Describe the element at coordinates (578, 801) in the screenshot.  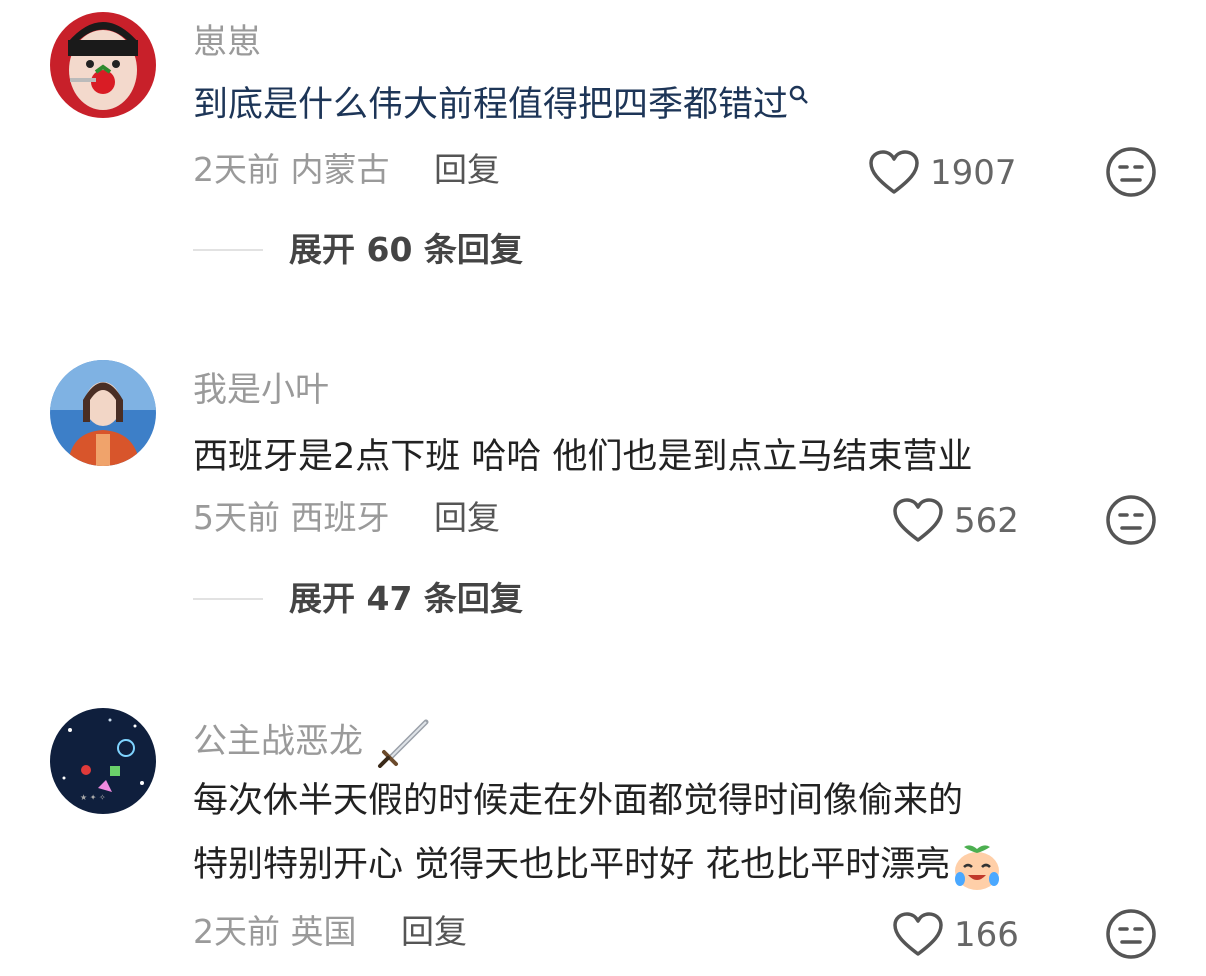
I see `comment-text-line: 每次休半天假的时候走在外面都觉得时间像偷来的` at that location.